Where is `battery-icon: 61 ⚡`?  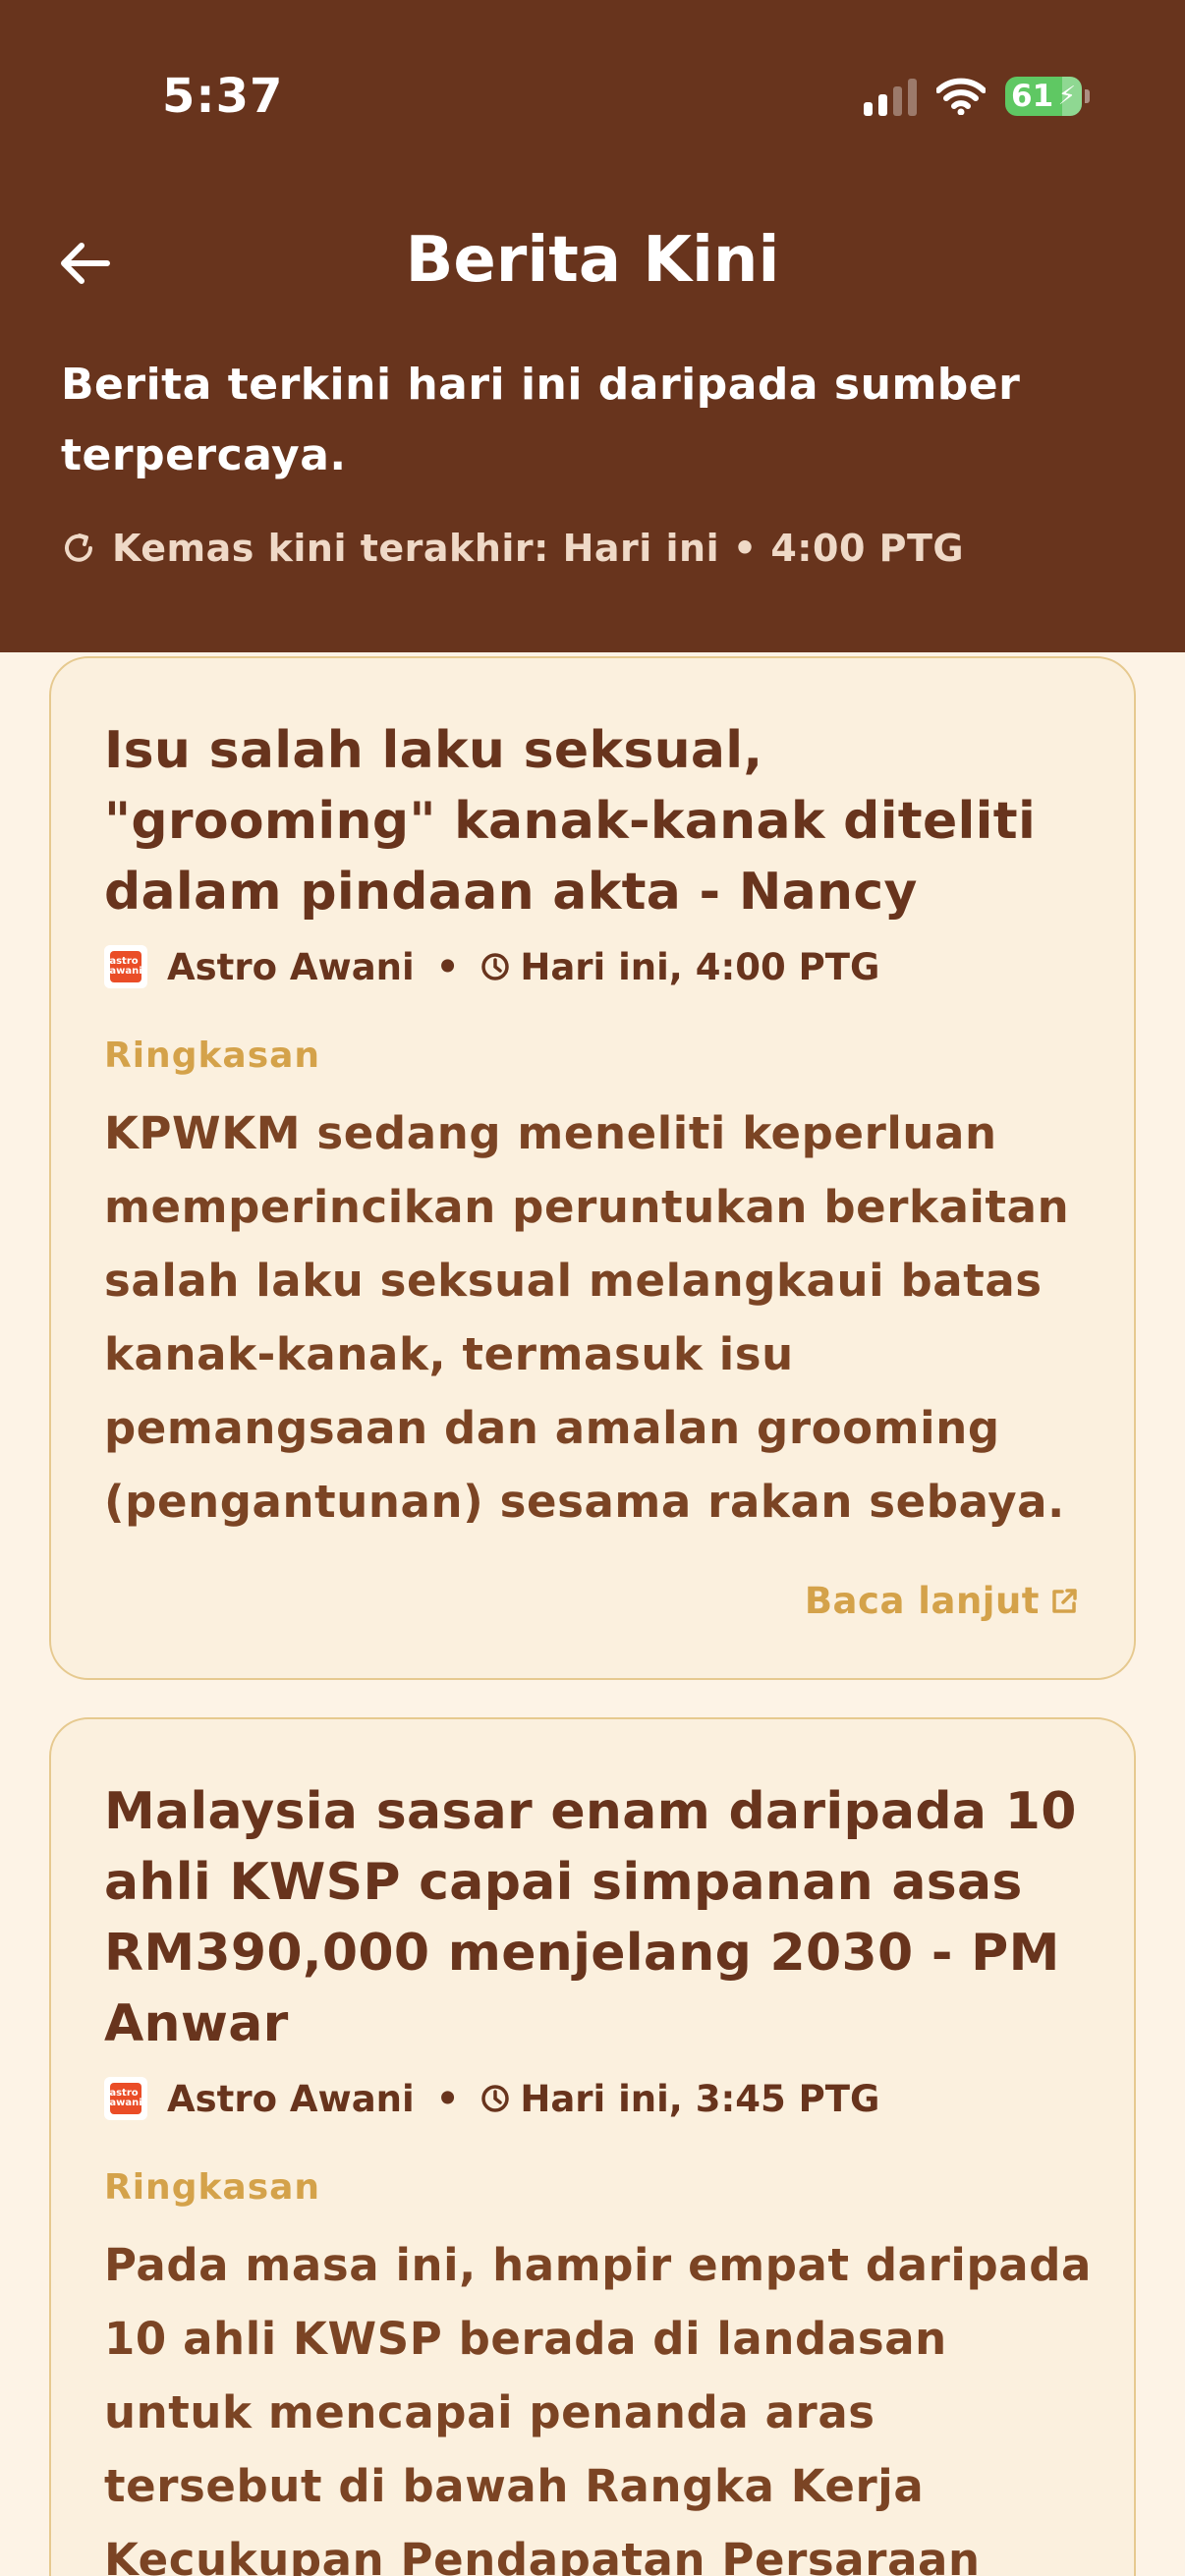 battery-icon: 61 ⚡ is located at coordinates (1048, 96).